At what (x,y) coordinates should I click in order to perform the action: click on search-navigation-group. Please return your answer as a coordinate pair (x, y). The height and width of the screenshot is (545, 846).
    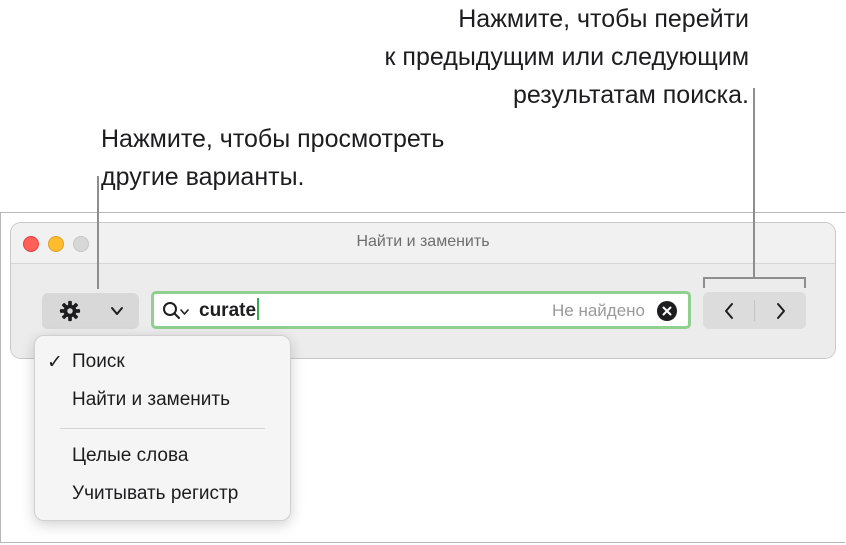
    Looking at the image, I should click on (754, 310).